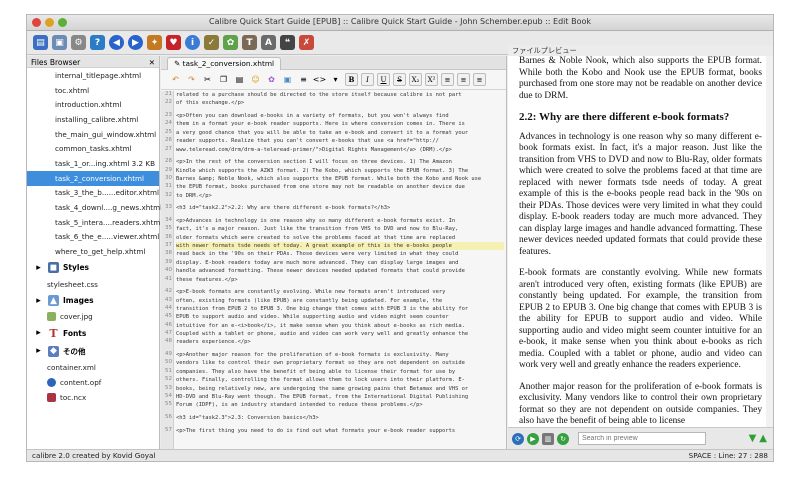 This screenshot has width=800, height=497. What do you see at coordinates (211, 42) in the screenshot?
I see `spell-check-icon: ✓` at bounding box center [211, 42].